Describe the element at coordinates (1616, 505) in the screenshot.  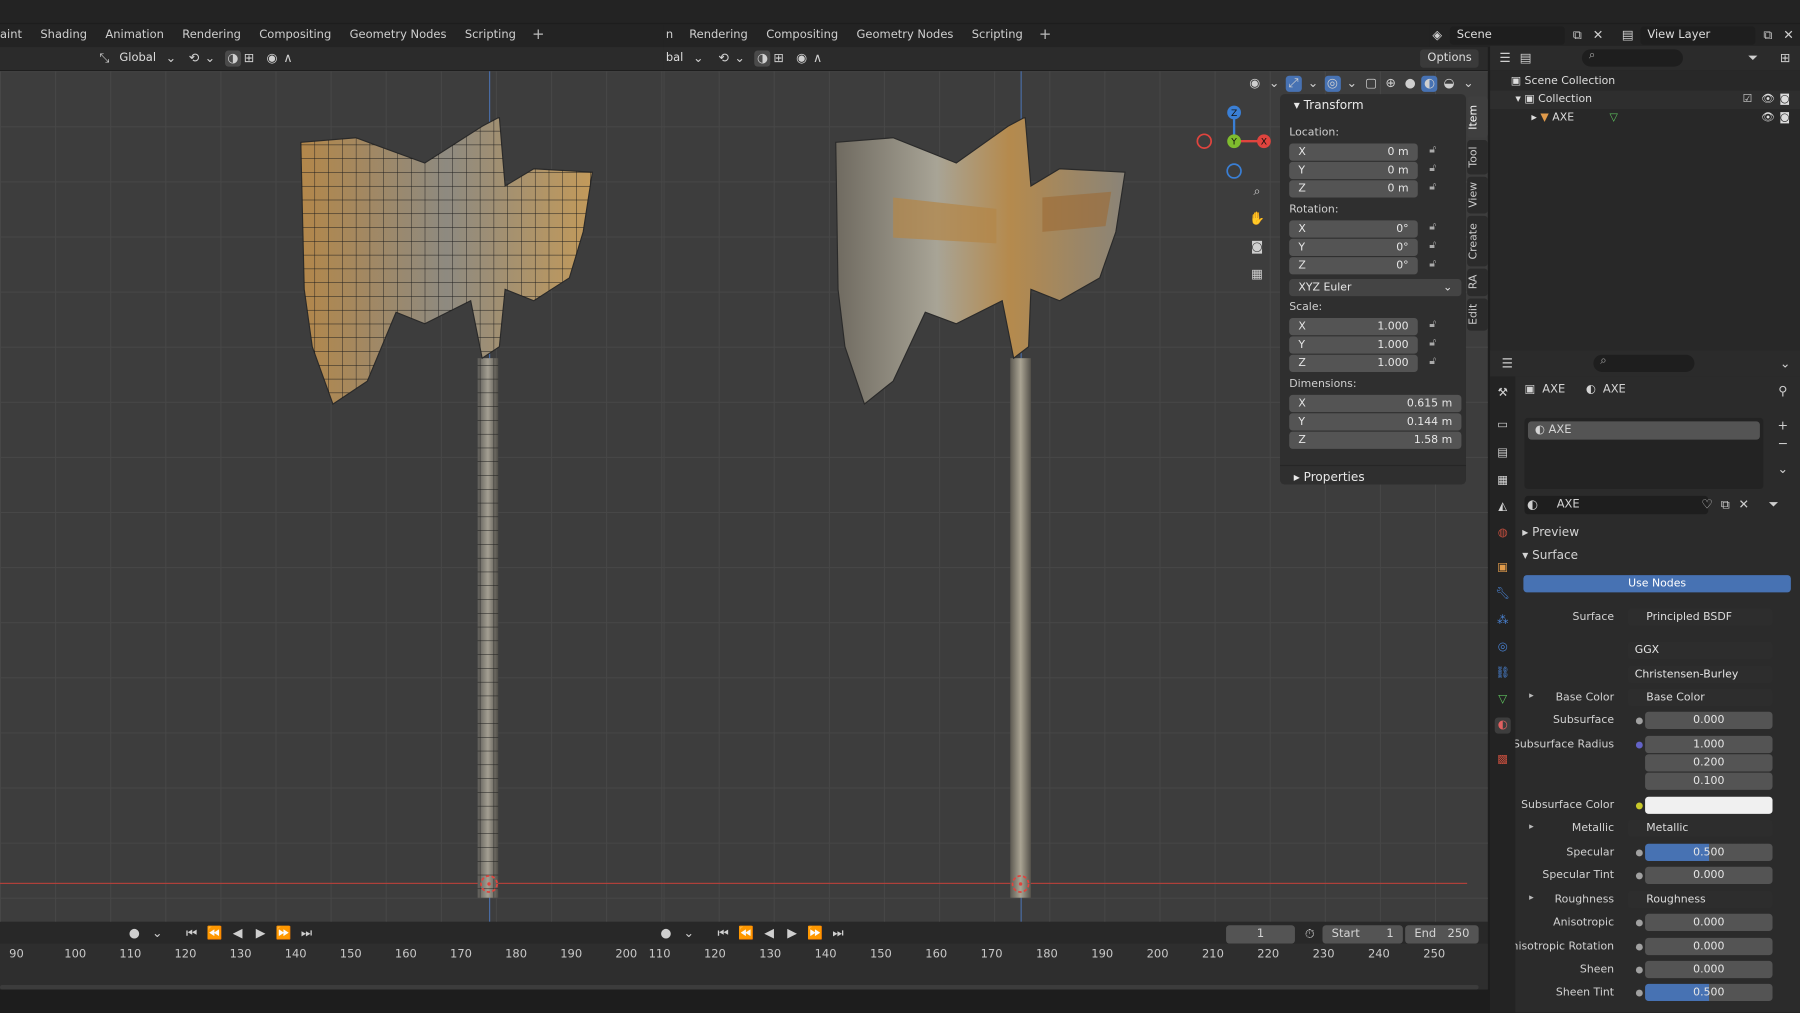
I see `material-name-field: AXE` at that location.